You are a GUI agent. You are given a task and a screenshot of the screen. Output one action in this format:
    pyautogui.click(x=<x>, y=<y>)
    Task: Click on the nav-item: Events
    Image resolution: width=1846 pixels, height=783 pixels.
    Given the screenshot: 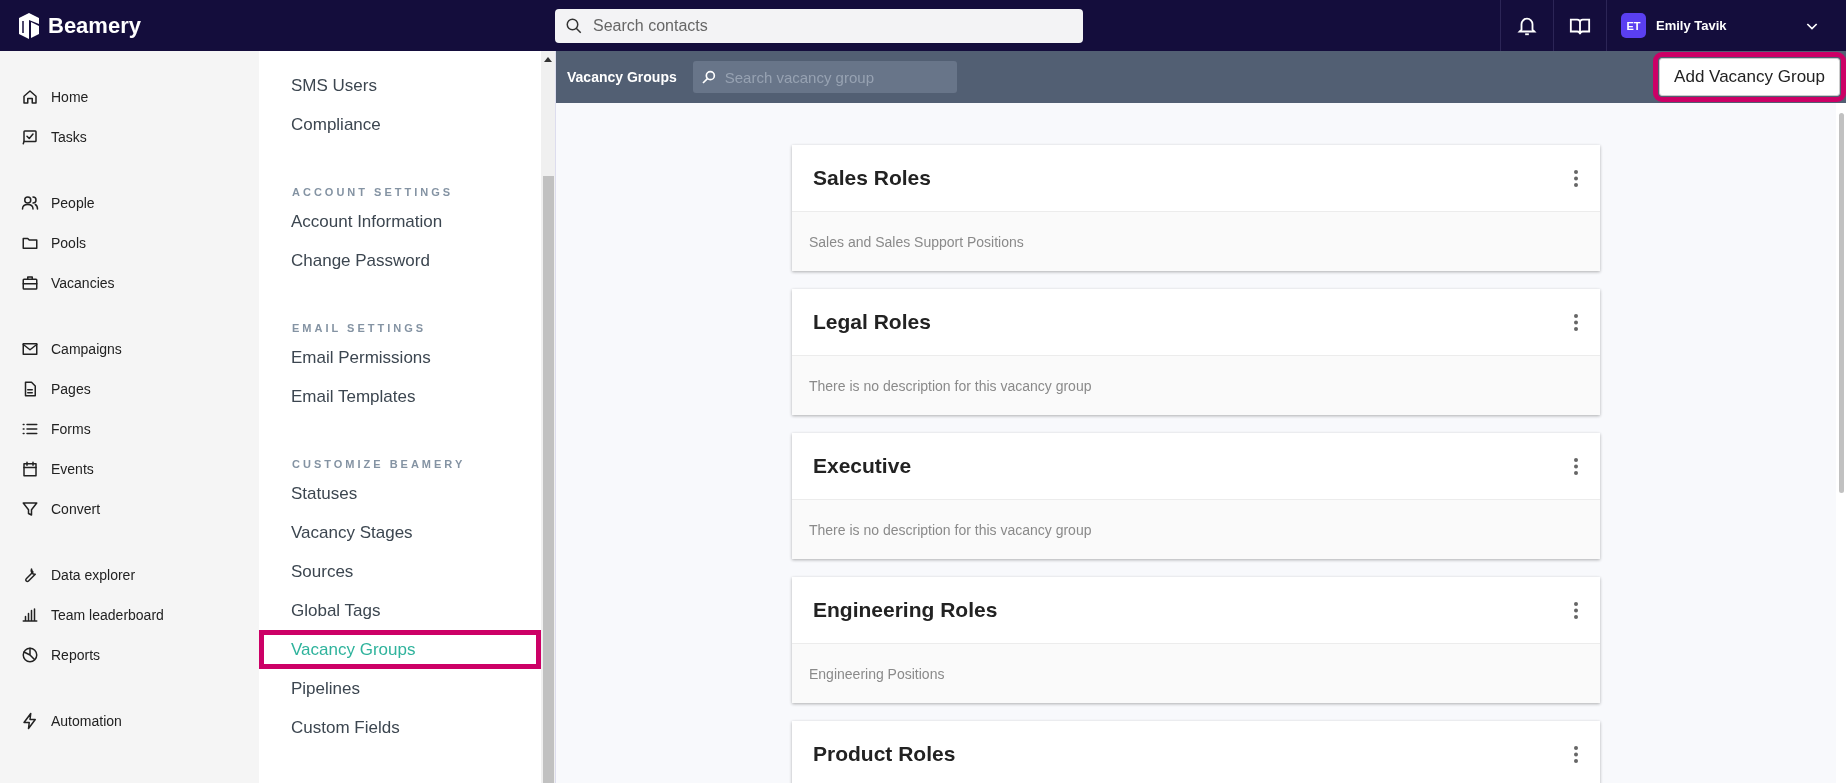 What is the action you would take?
    pyautogui.click(x=129, y=469)
    